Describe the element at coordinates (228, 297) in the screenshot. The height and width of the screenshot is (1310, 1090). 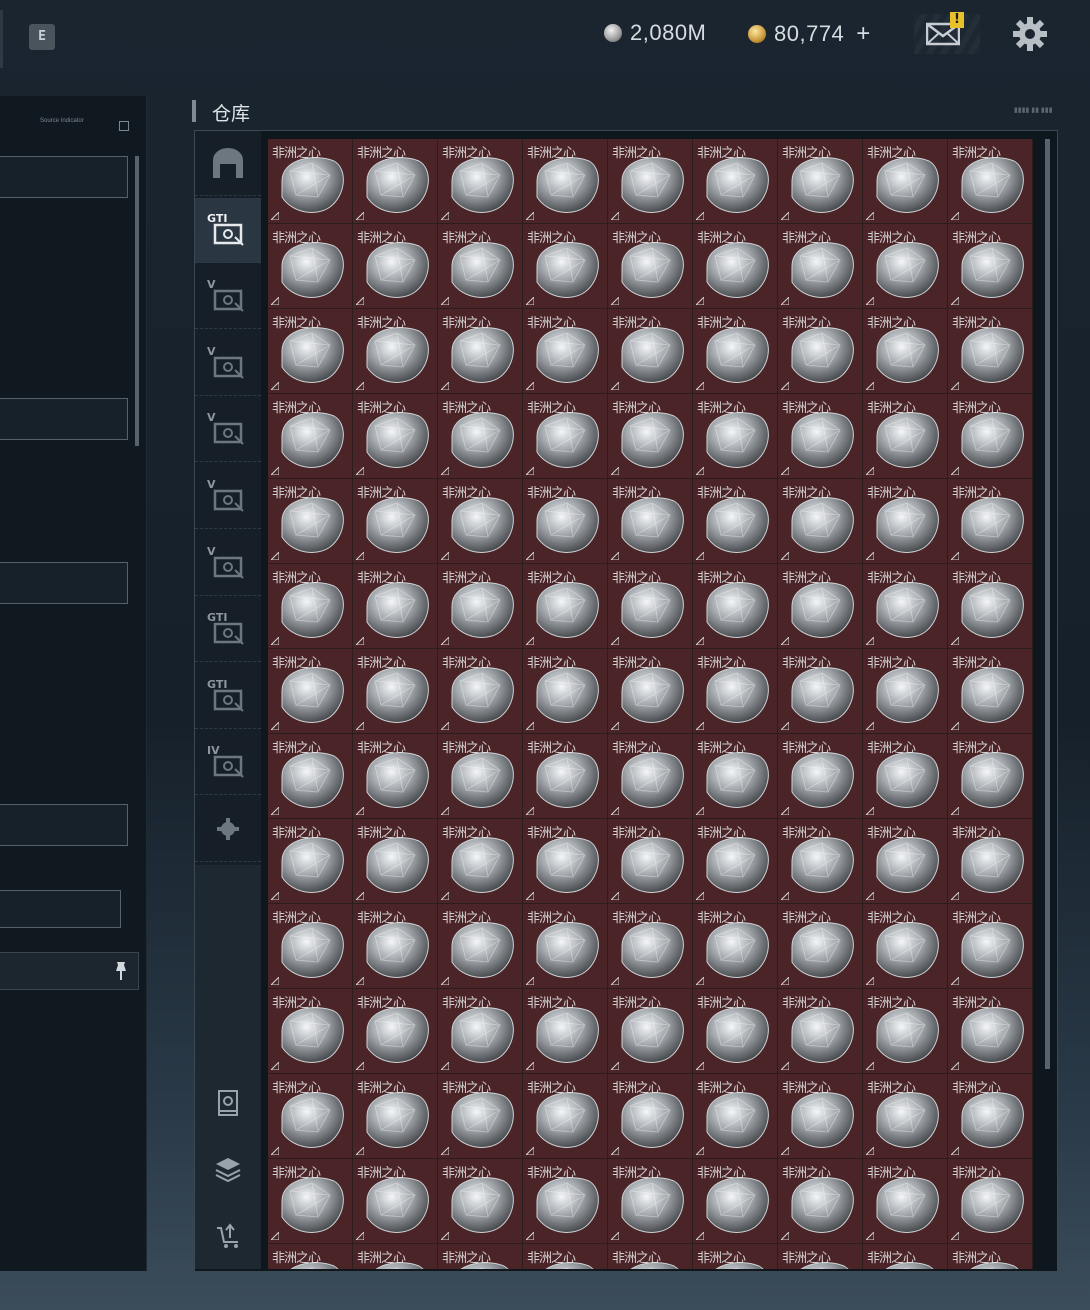
I see `tab-v-case-2: V` at that location.